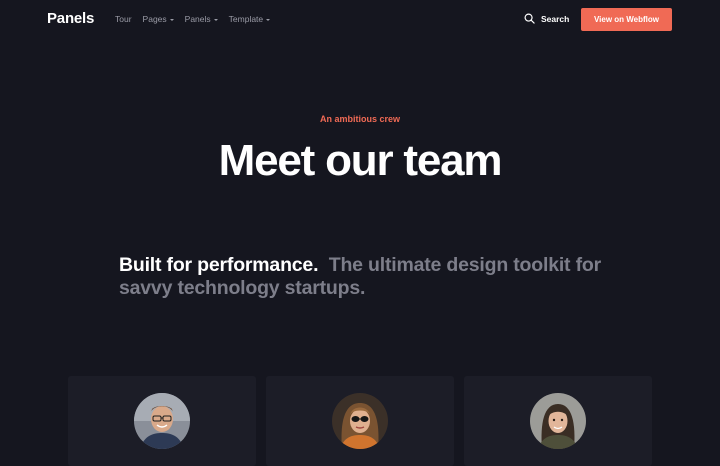  I want to click on nav-link-label: Tour, so click(123, 19).